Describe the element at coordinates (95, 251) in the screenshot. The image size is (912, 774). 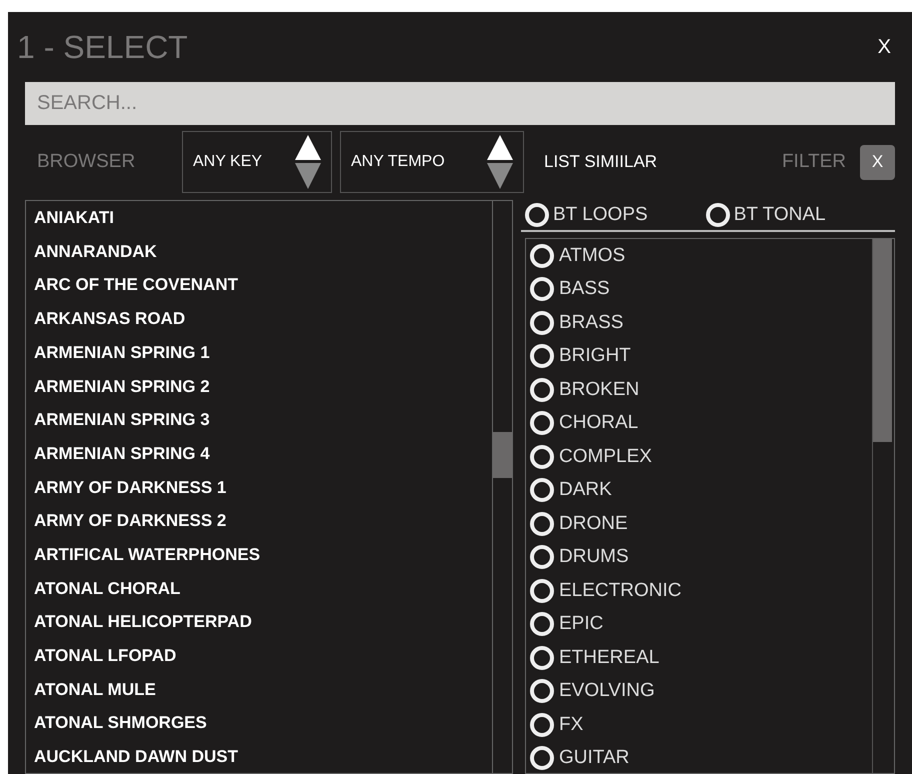
I see `preset-item: ANNARANDAK` at that location.